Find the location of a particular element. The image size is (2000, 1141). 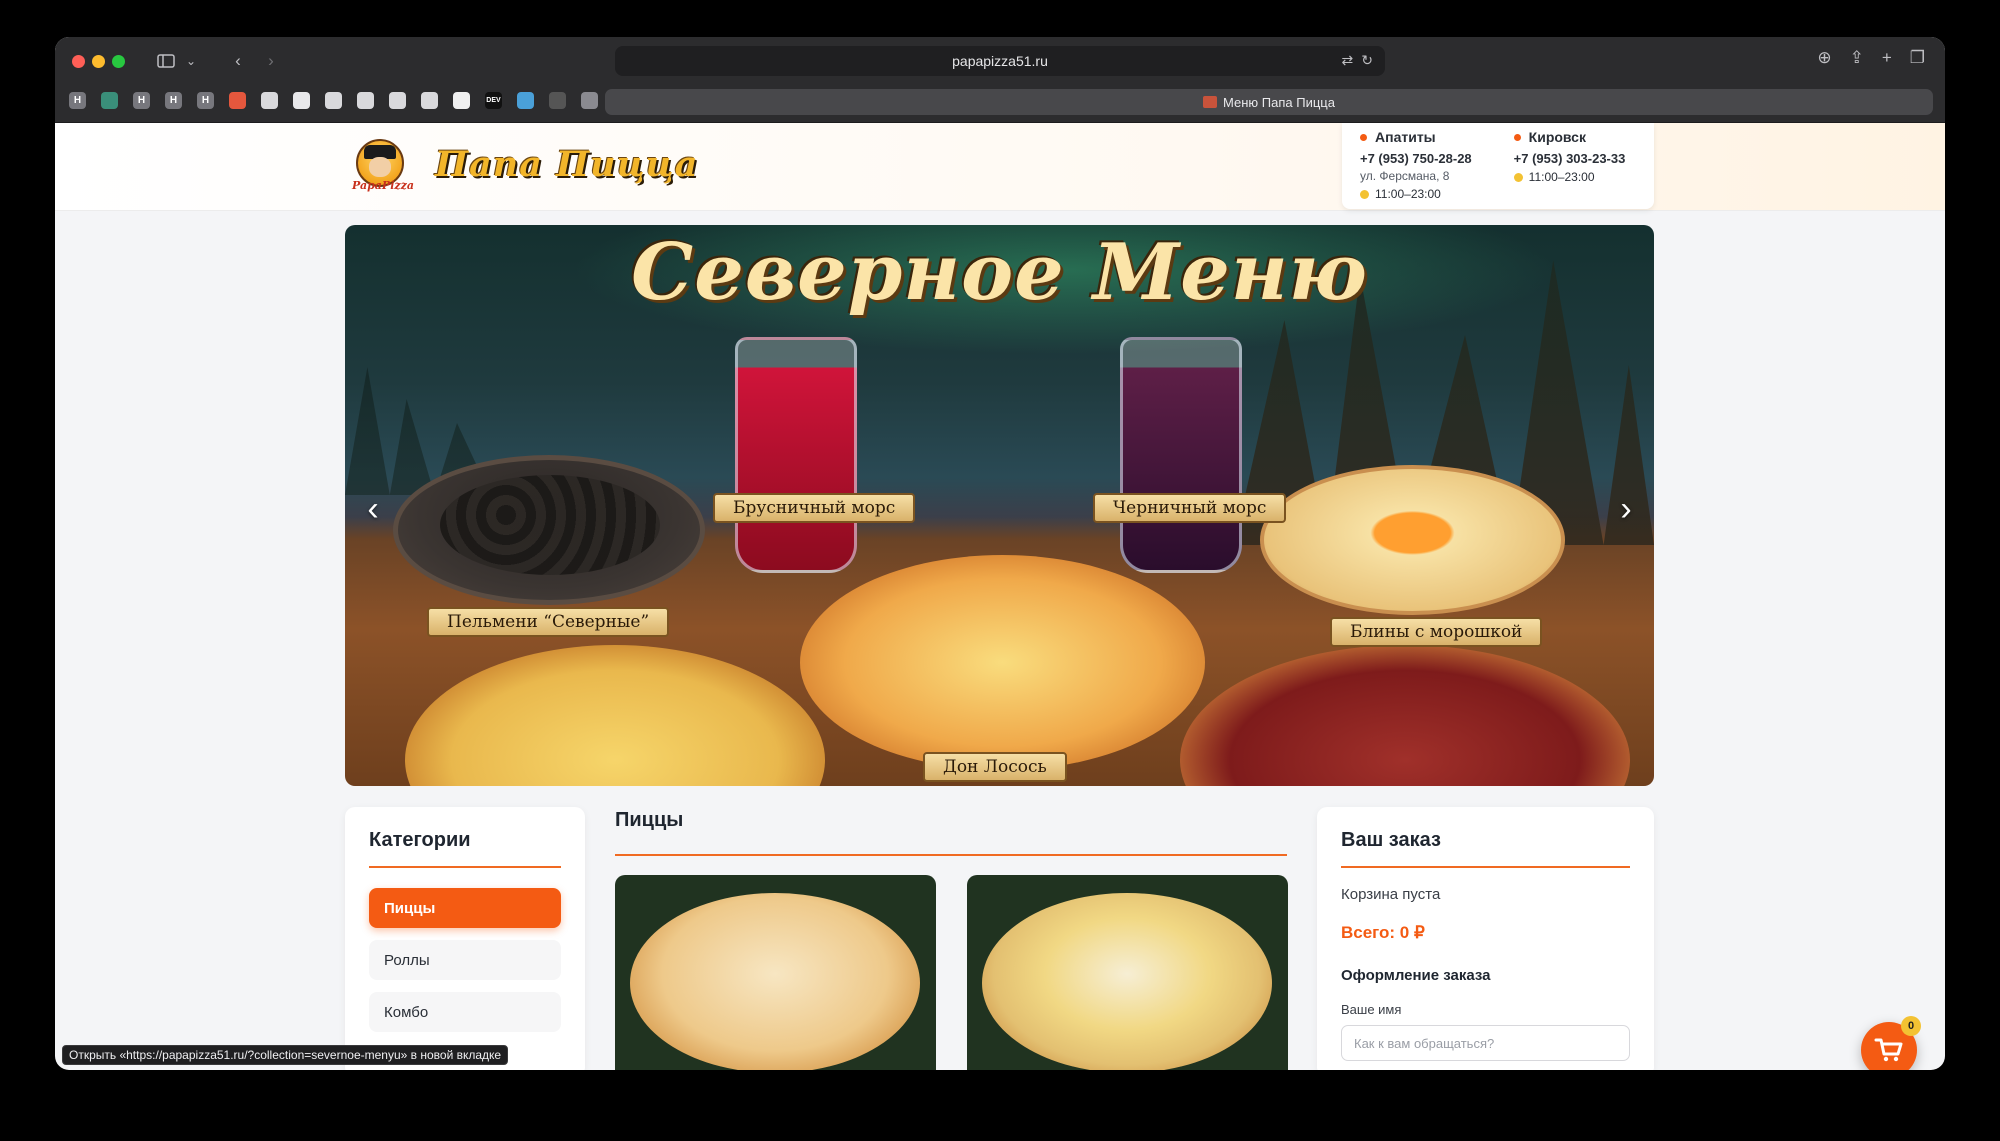

chevron-down-icon: ⌄ is located at coordinates (191, 61).